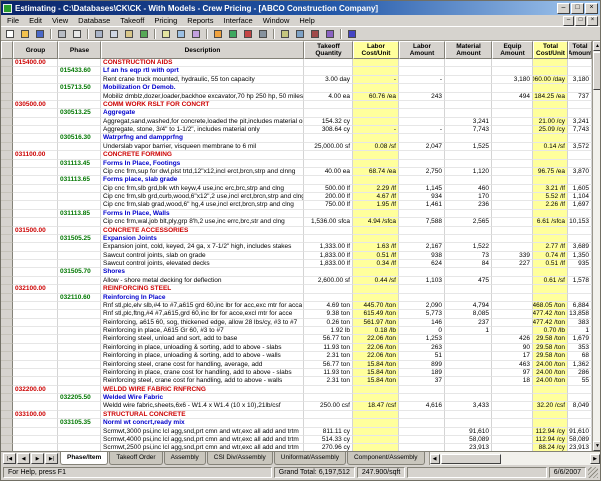 This screenshot has height=481, width=601. Describe the element at coordinates (376, 406) in the screenshot. I see `cell-lcu: 18.47 /csf` at that location.